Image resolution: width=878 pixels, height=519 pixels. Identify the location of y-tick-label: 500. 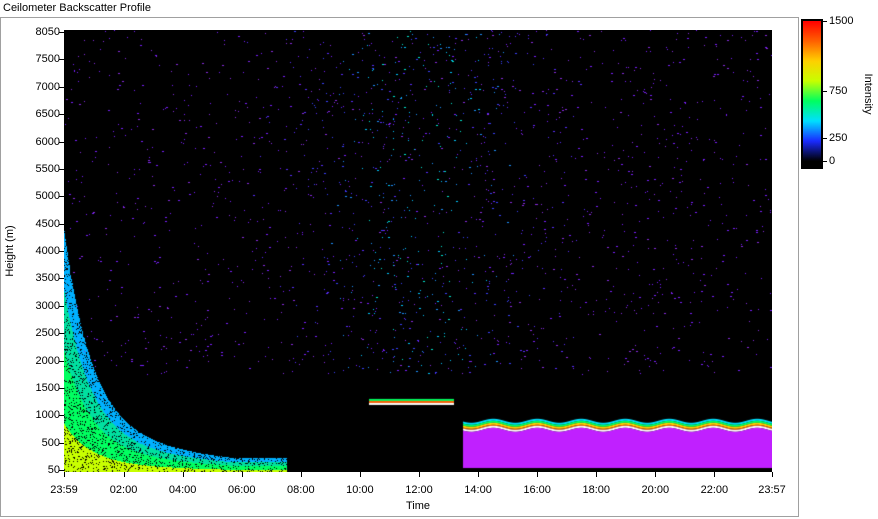
(50, 442).